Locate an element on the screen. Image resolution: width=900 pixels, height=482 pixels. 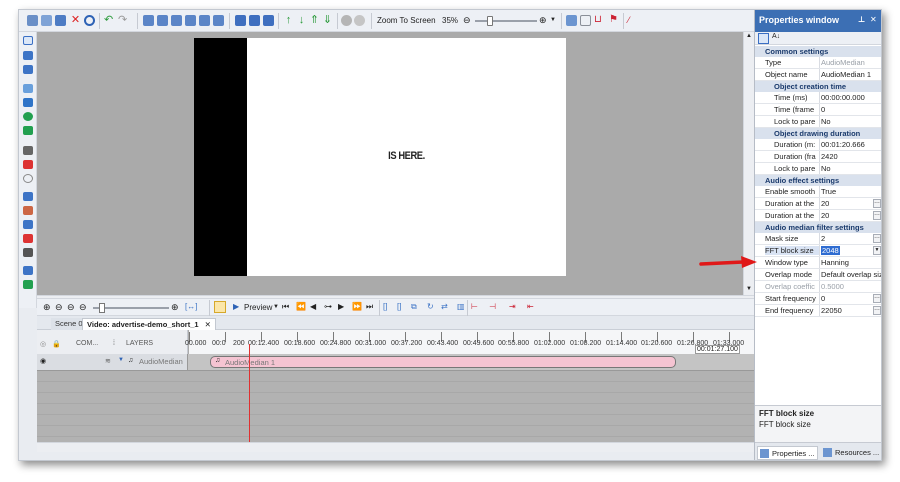
categorized-icon is located at coordinates (763, 38).